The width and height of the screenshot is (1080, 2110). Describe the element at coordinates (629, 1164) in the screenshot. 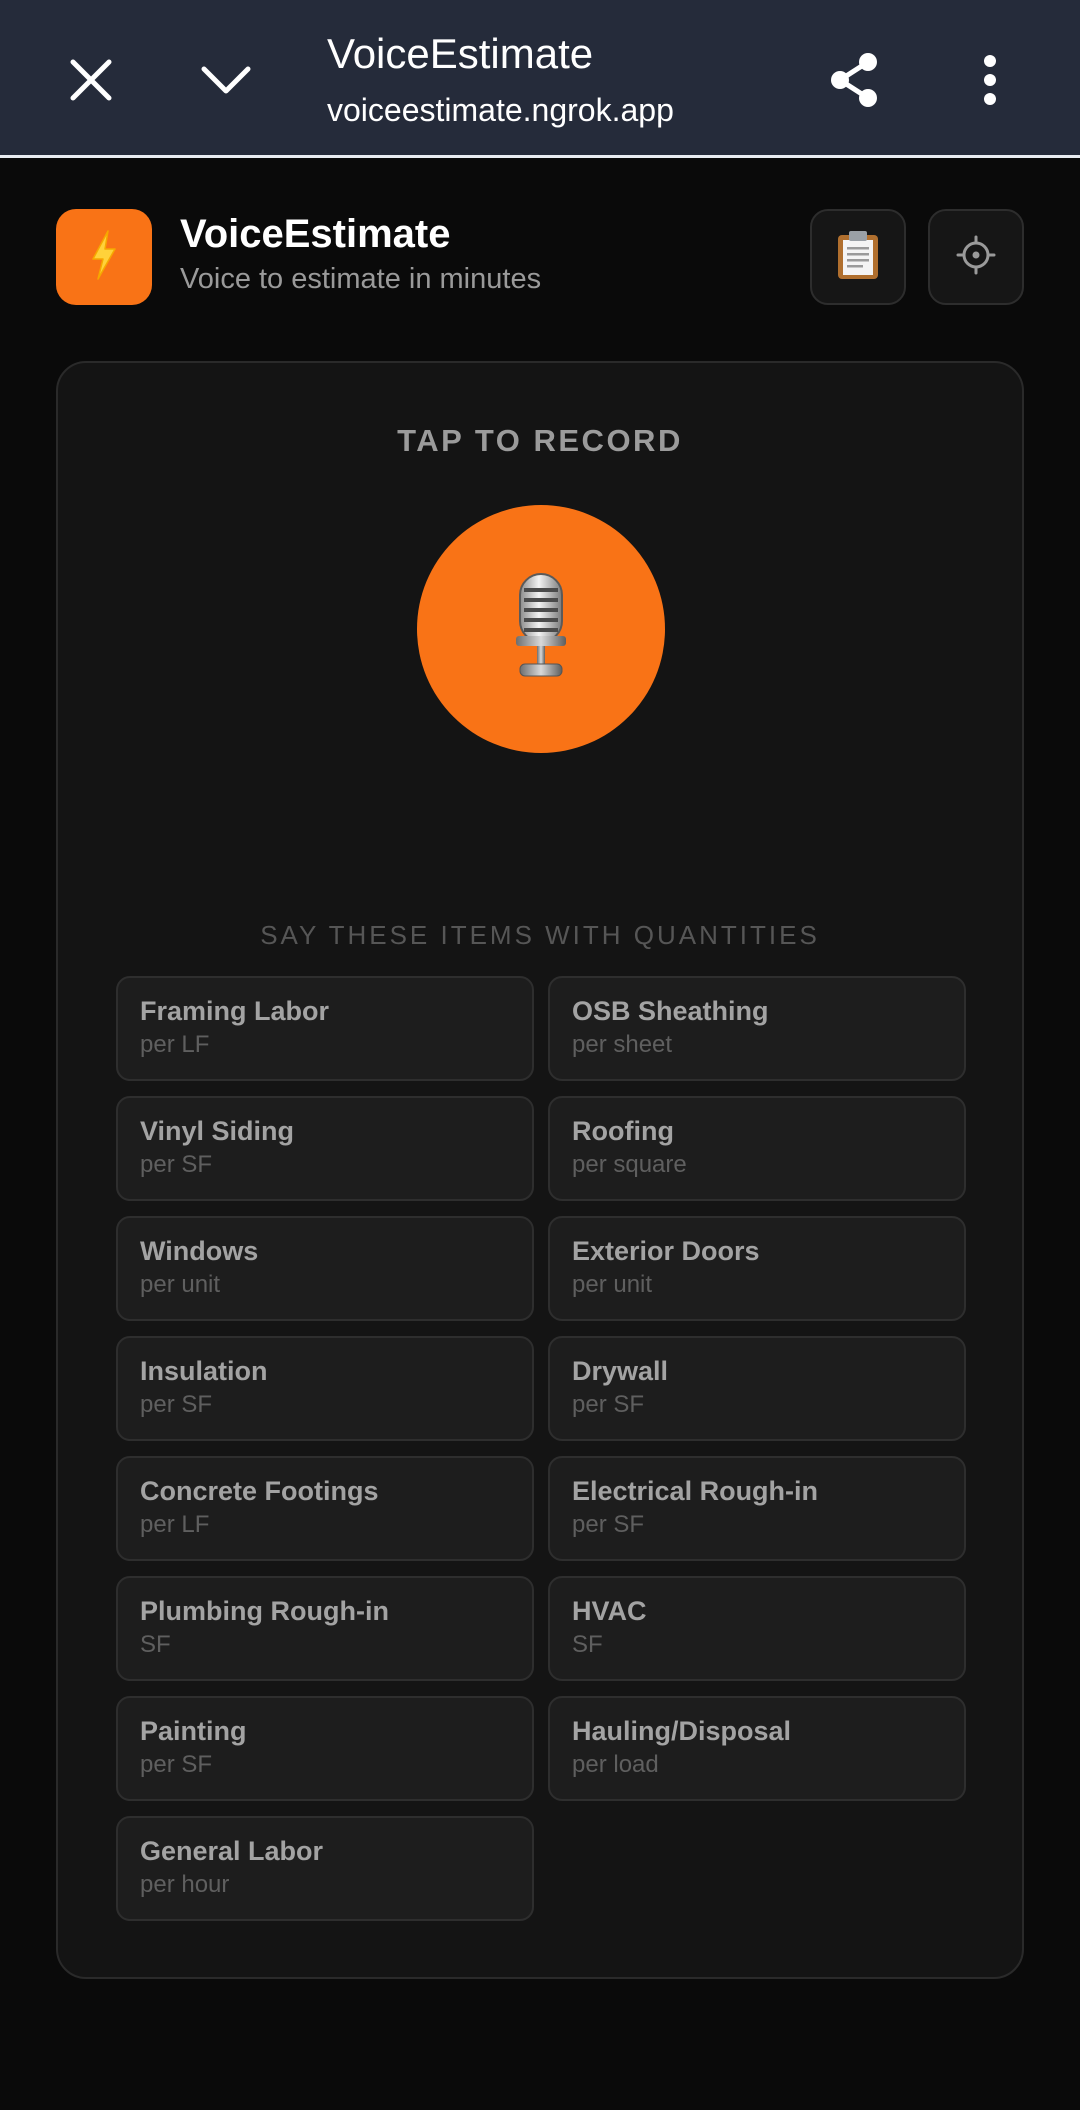

I see `item-unit: per square` at that location.